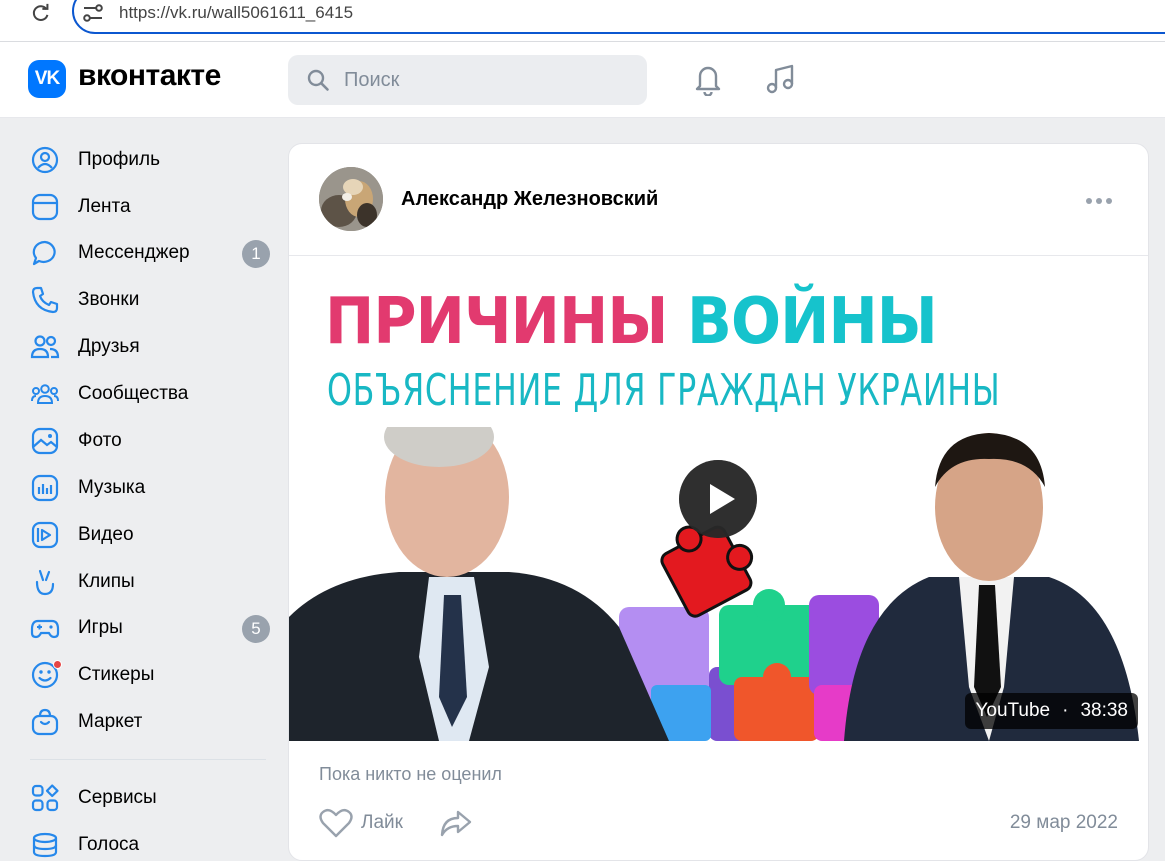 The width and height of the screenshot is (1165, 861). Describe the element at coordinates (93, 13) in the screenshot. I see `site-settings-icon` at that location.